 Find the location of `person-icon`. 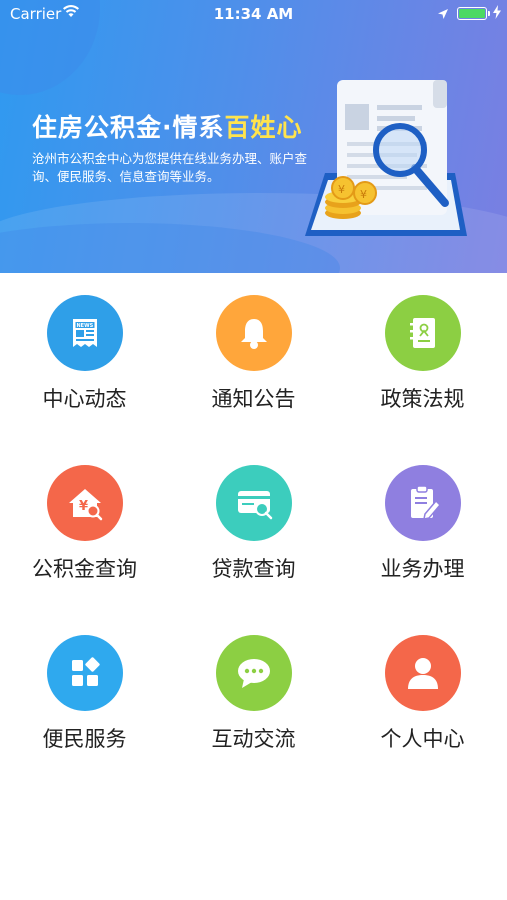

person-icon is located at coordinates (423, 673).